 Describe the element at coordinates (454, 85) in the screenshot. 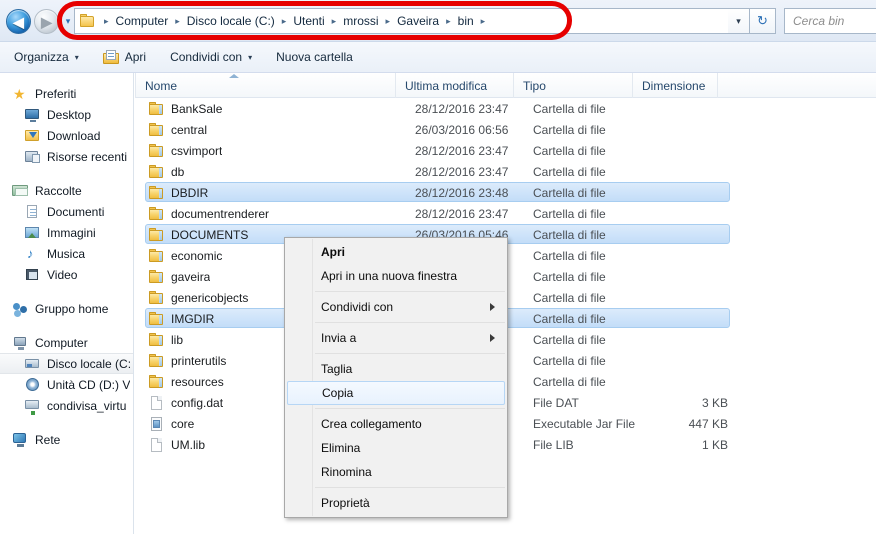

I see `column-header-ultima-modifica: Ultima modifica` at that location.